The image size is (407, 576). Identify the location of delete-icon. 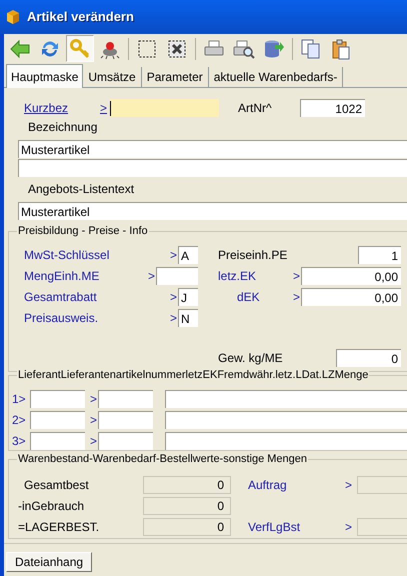
(177, 49).